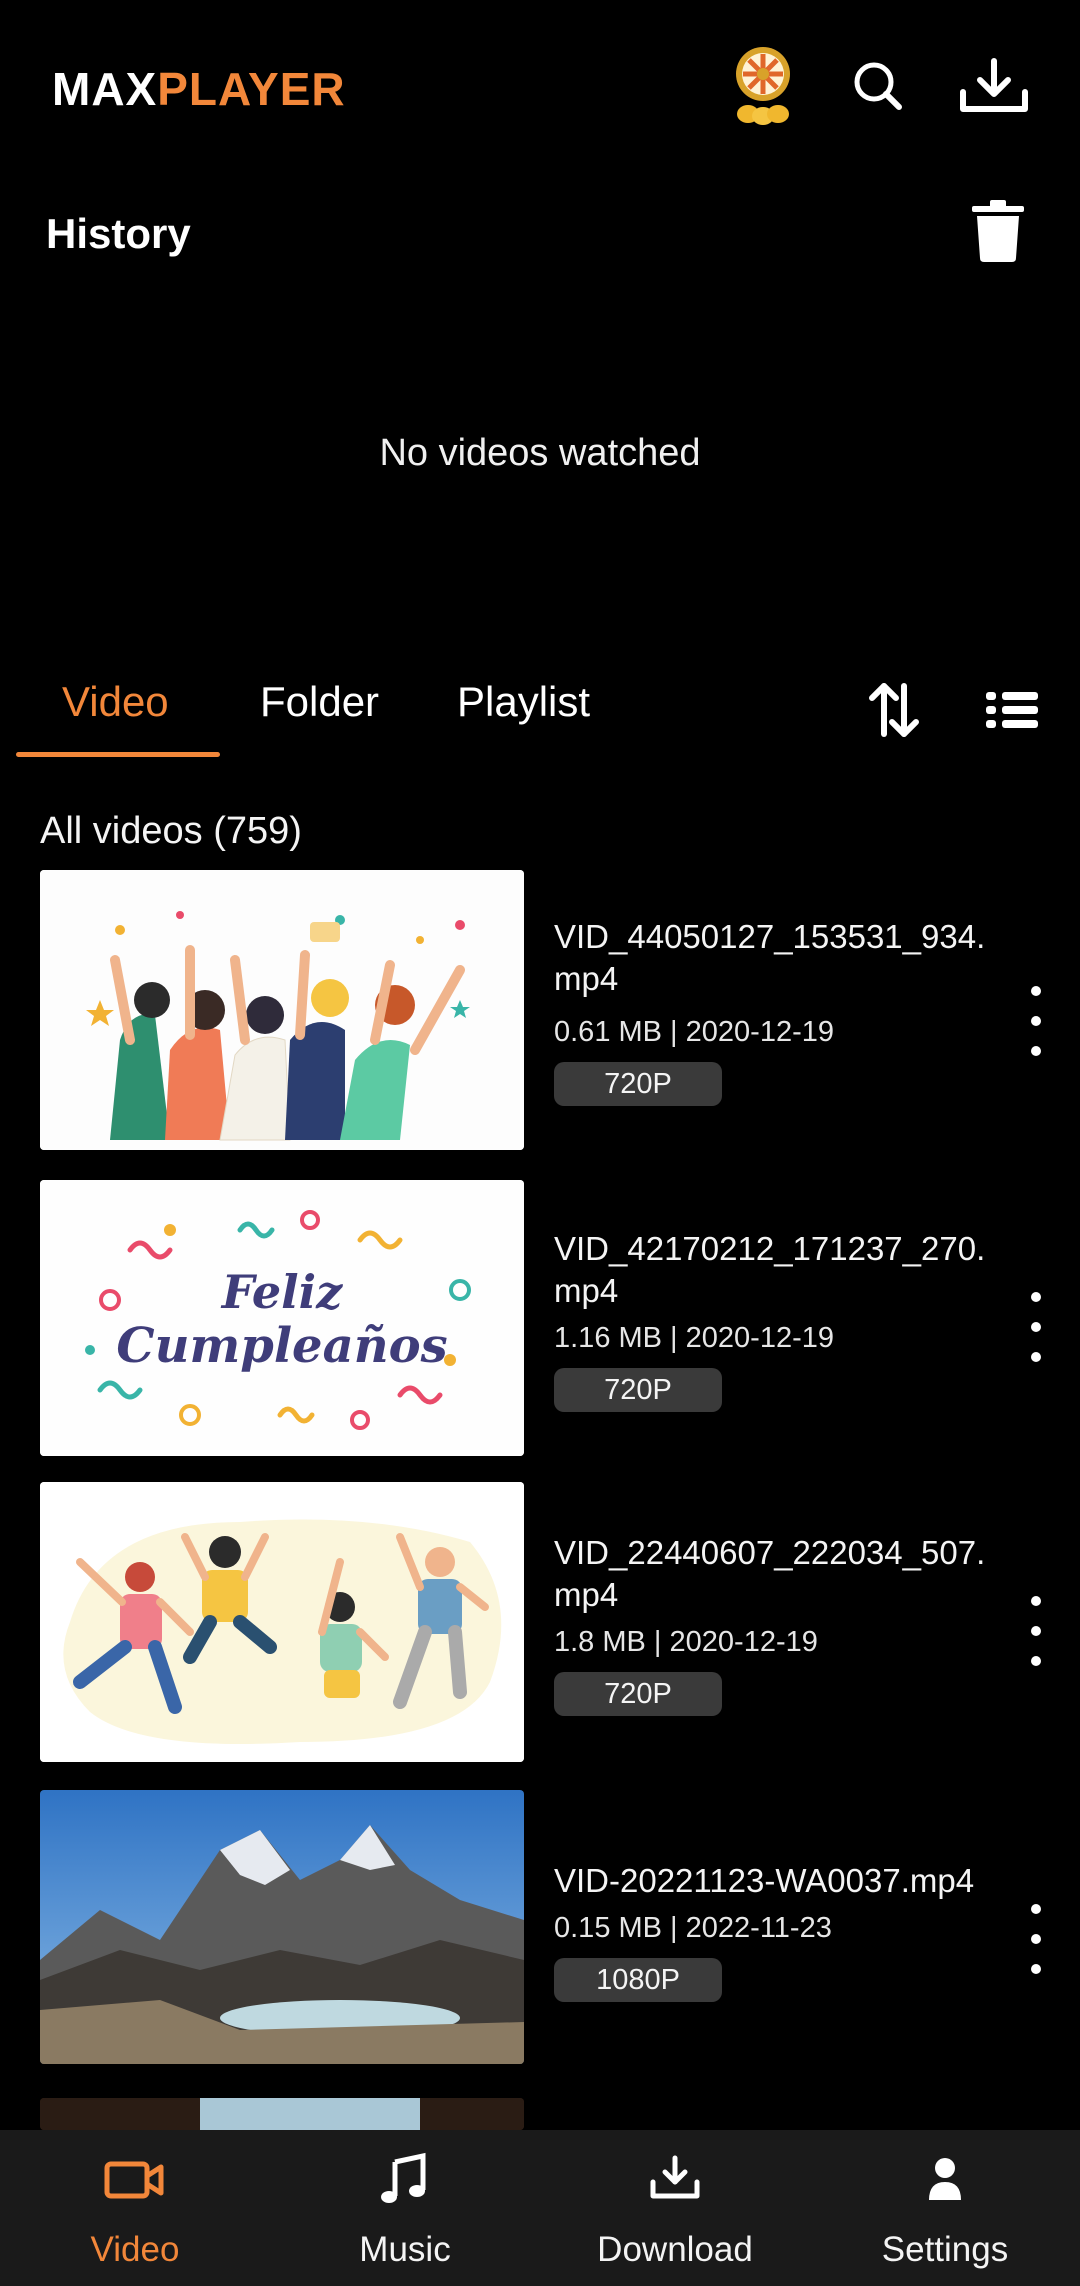 This screenshot has height=2286, width=1080. Describe the element at coordinates (694, 1338) in the screenshot. I see `video-meta: 1.16 MB | 2020-12-19` at that location.